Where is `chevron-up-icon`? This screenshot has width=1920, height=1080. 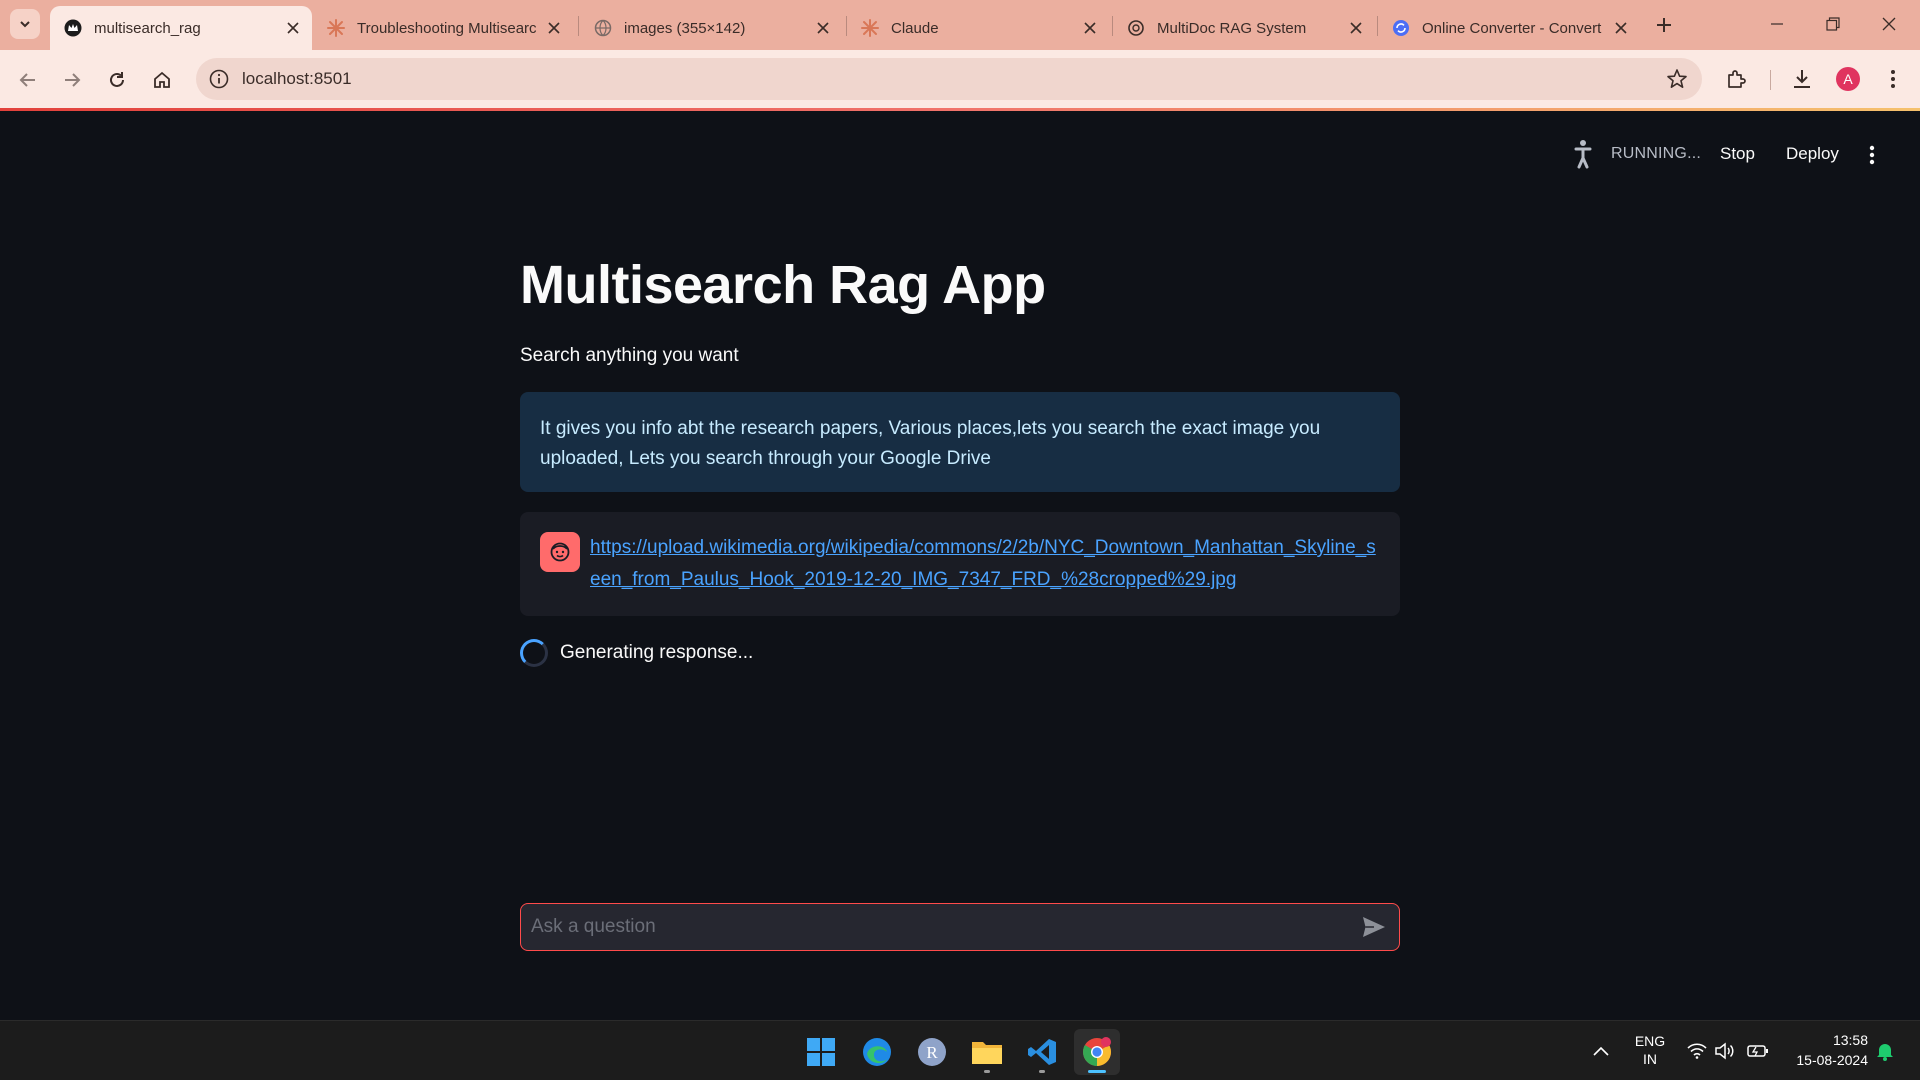
chevron-up-icon is located at coordinates (1601, 1051).